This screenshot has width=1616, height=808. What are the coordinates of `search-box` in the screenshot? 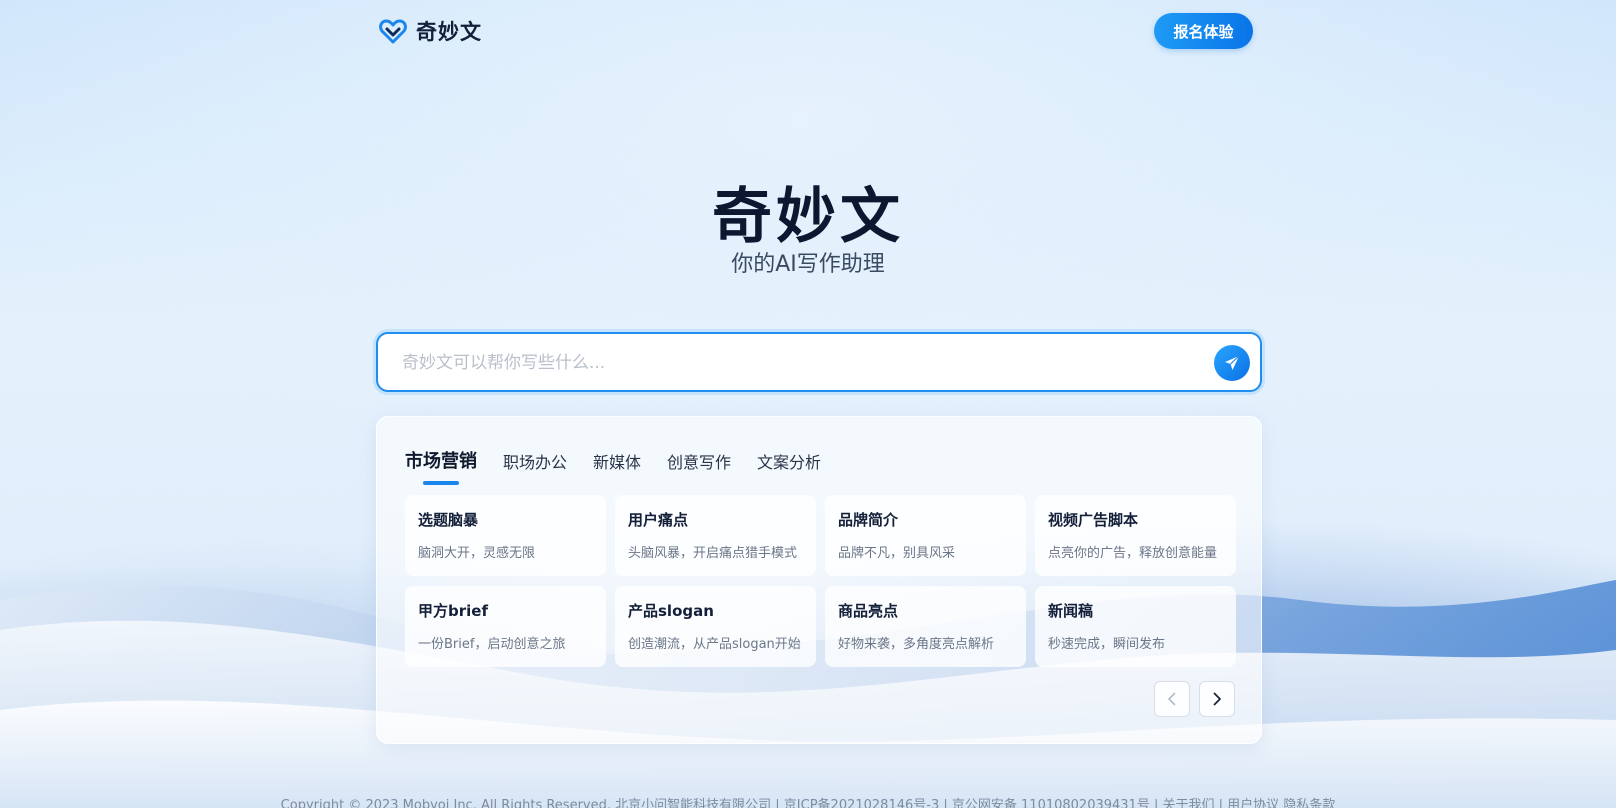 It's located at (819, 362).